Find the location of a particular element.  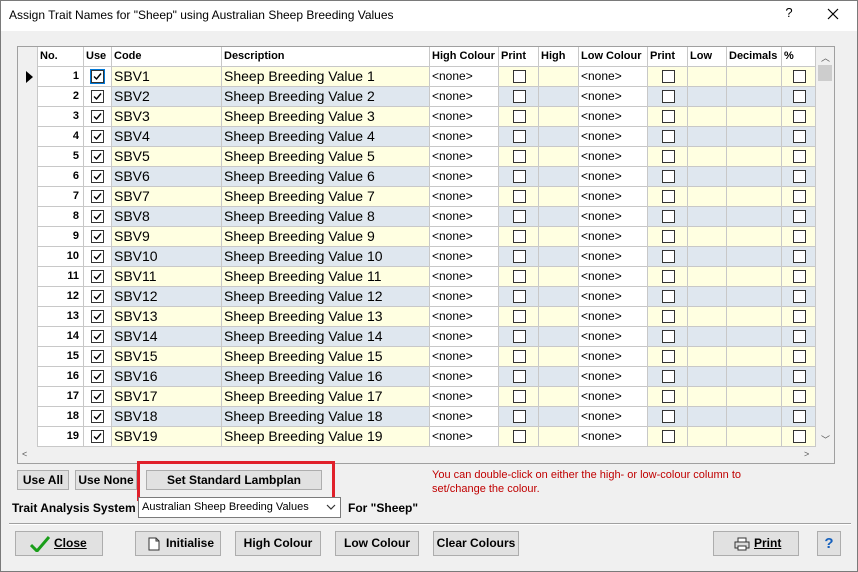

description-cell: Sheep Breeding Value 4 is located at coordinates (326, 137).